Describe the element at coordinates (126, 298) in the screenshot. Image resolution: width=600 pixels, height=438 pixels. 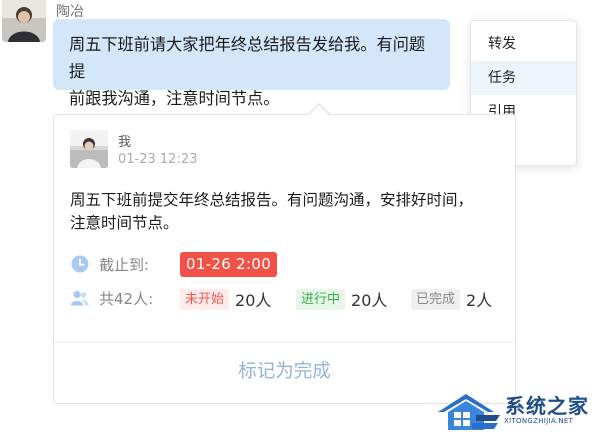
I see `members-label: 共42人:` at that location.